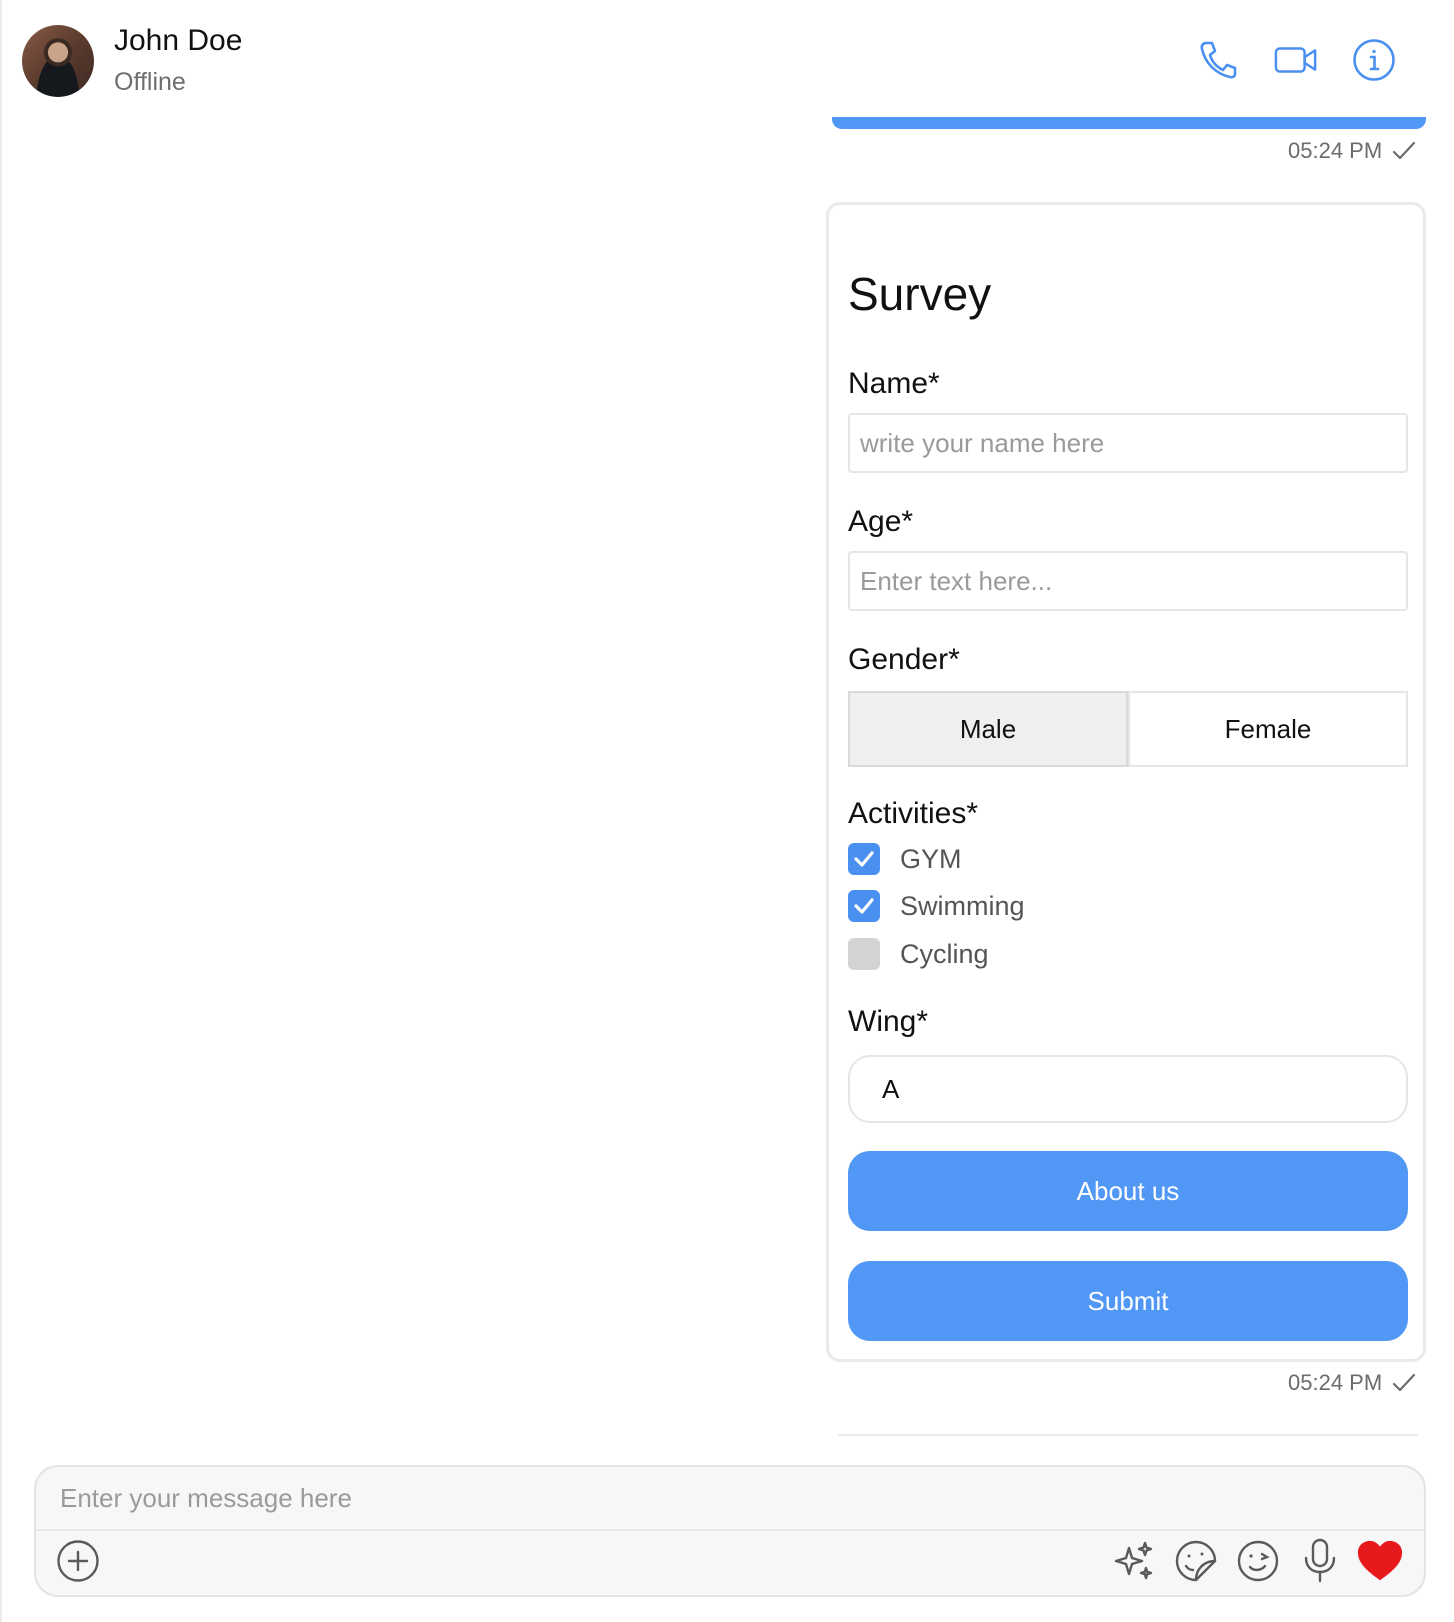 The image size is (1454, 1622). Describe the element at coordinates (1374, 60) in the screenshot. I see `info-icon` at that location.